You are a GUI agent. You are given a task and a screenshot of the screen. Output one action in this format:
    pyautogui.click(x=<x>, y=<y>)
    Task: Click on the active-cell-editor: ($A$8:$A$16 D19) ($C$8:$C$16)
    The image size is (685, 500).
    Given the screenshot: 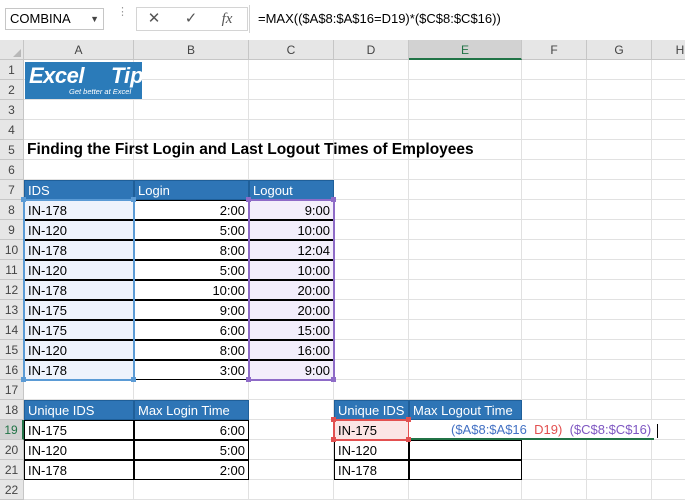 What is the action you would take?
    pyautogui.click(x=534, y=430)
    